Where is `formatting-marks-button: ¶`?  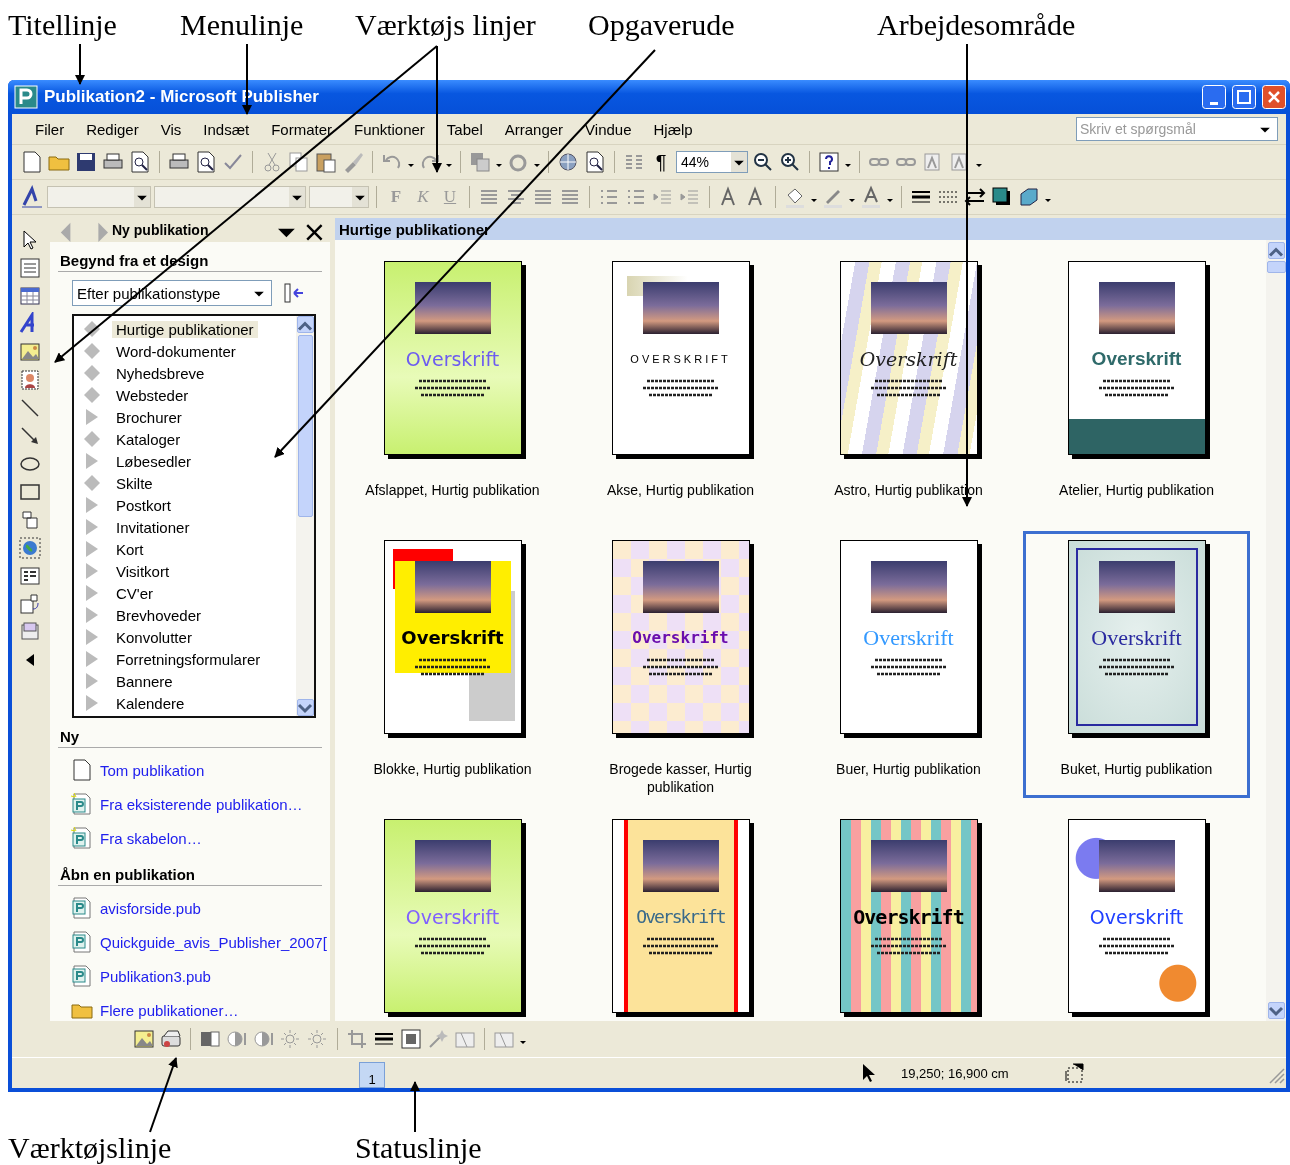
formatting-marks-button: ¶ is located at coordinates (661, 162).